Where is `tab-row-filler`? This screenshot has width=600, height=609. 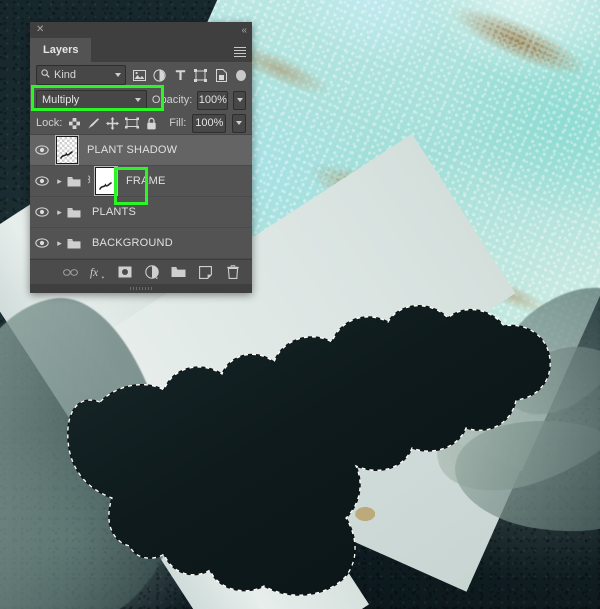
tab-row-filler is located at coordinates (159, 50).